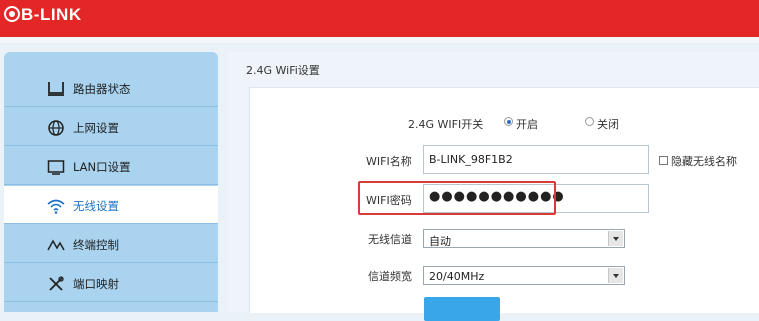 Image resolution: width=759 pixels, height=321 pixels. I want to click on globe-icon, so click(56, 128).